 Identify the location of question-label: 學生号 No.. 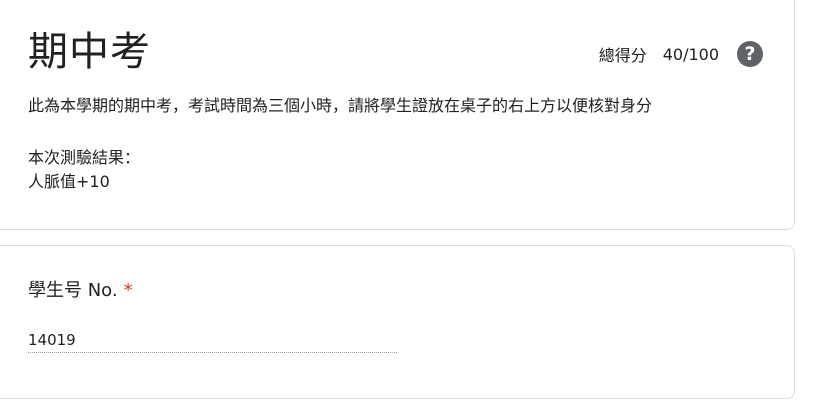
(73, 290).